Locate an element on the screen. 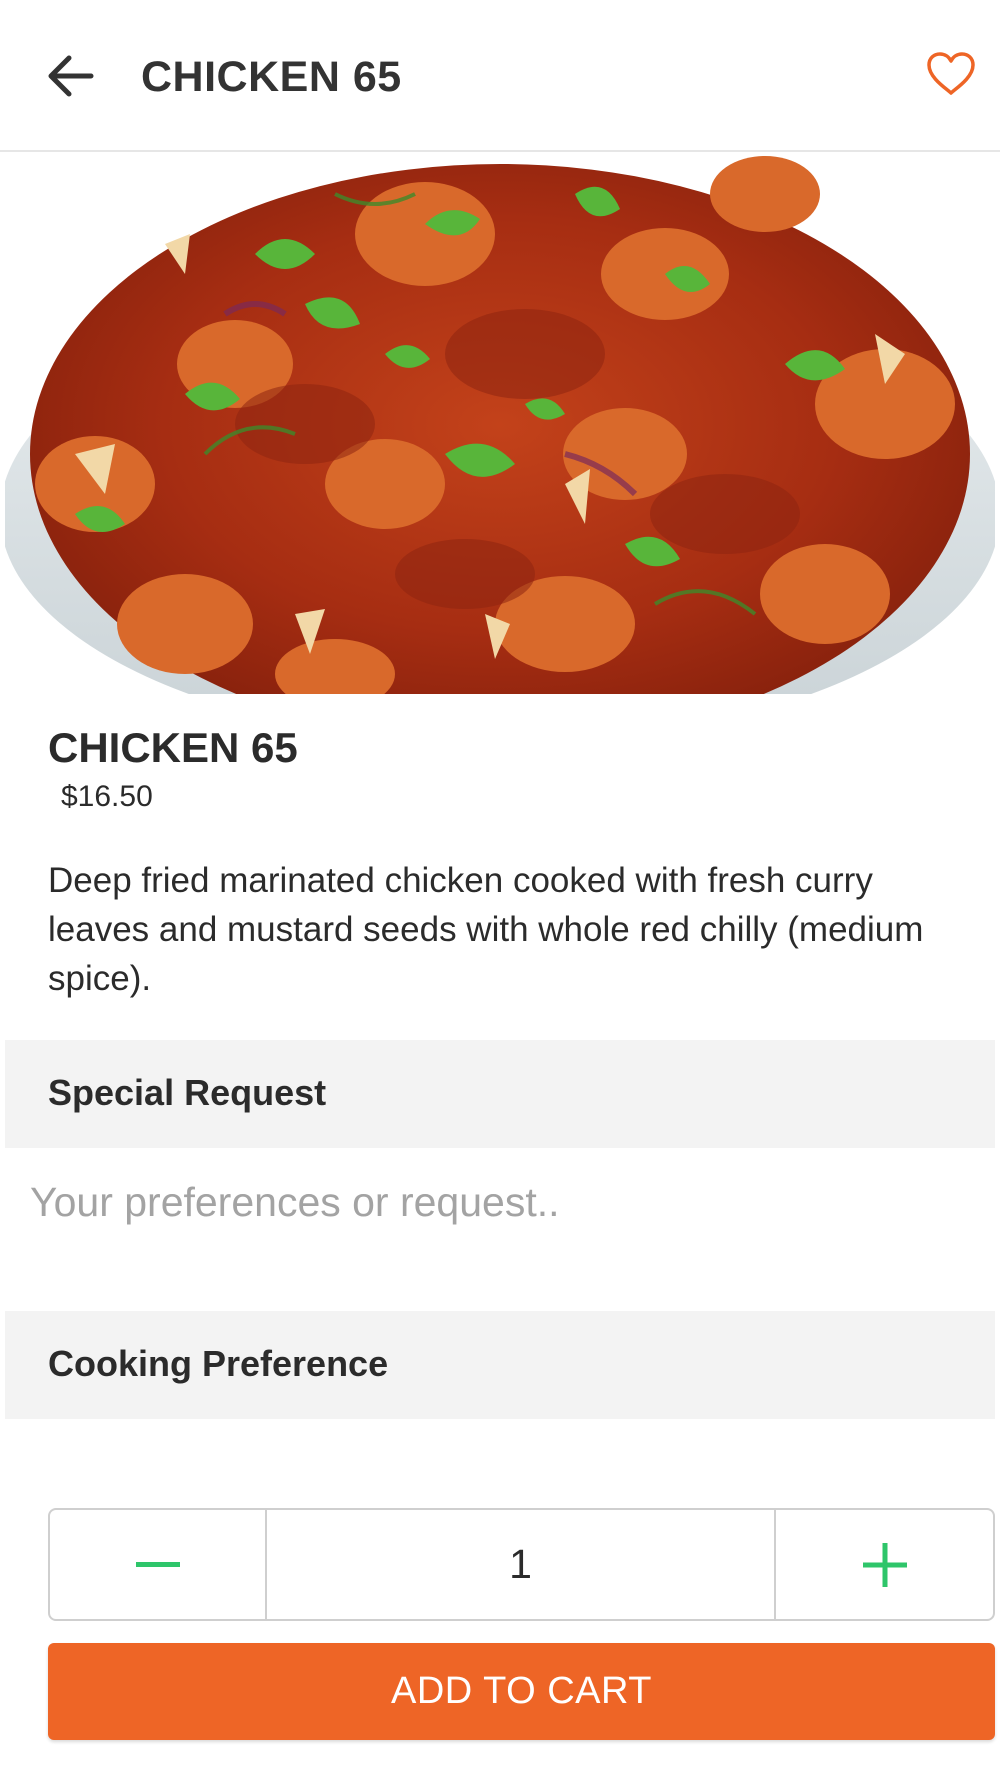  arrow-left-icon is located at coordinates (71, 76).